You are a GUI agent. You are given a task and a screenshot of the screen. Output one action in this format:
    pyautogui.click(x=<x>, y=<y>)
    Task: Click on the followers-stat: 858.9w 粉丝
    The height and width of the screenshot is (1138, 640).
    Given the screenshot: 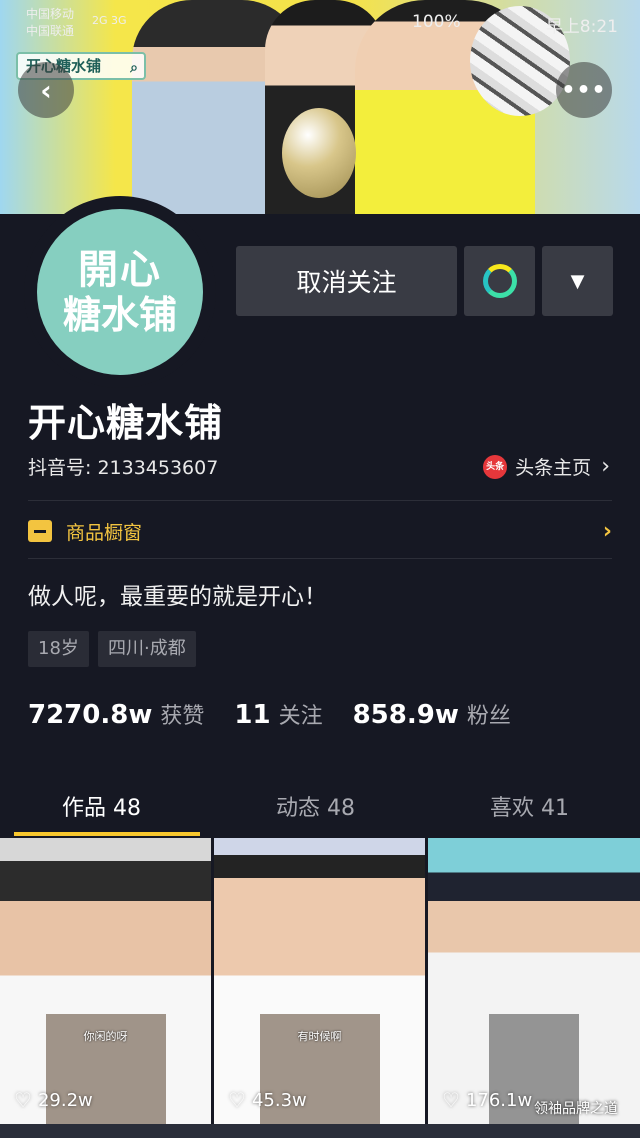 What is the action you would take?
    pyautogui.click(x=432, y=714)
    